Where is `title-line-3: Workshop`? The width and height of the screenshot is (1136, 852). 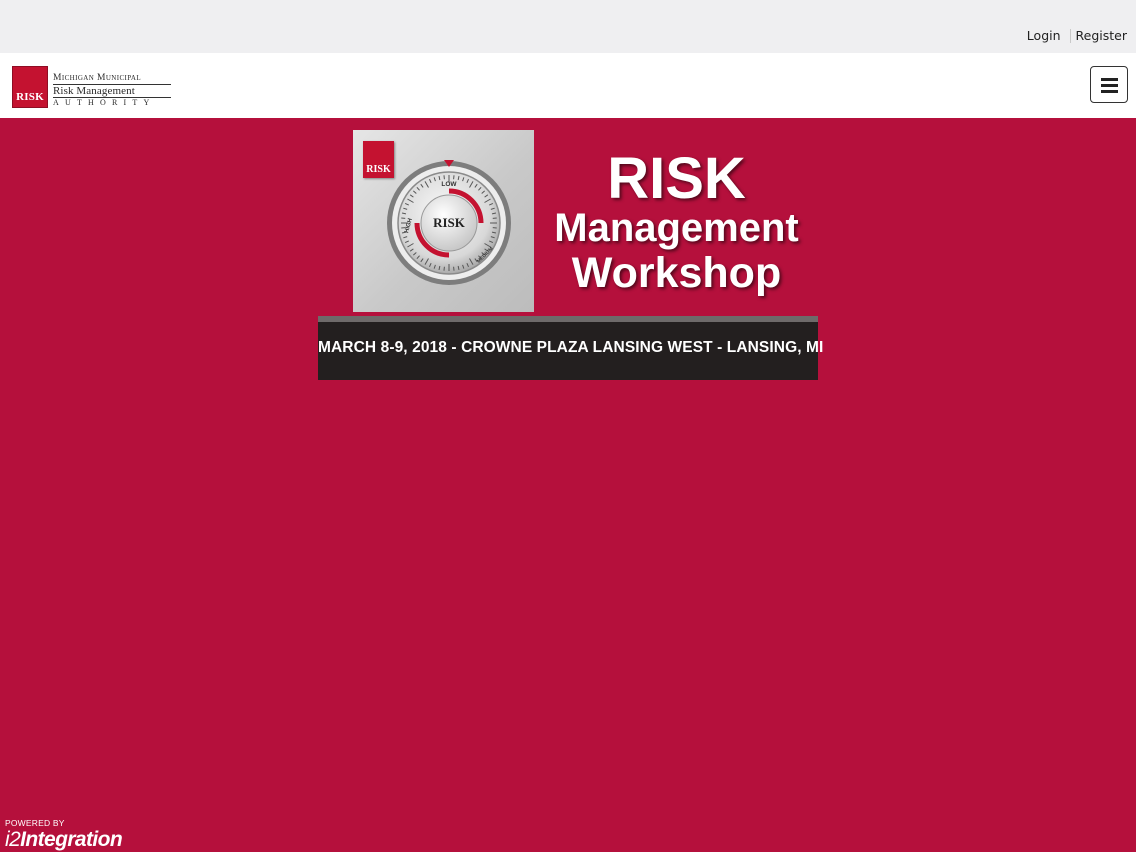 title-line-3: Workshop is located at coordinates (676, 273).